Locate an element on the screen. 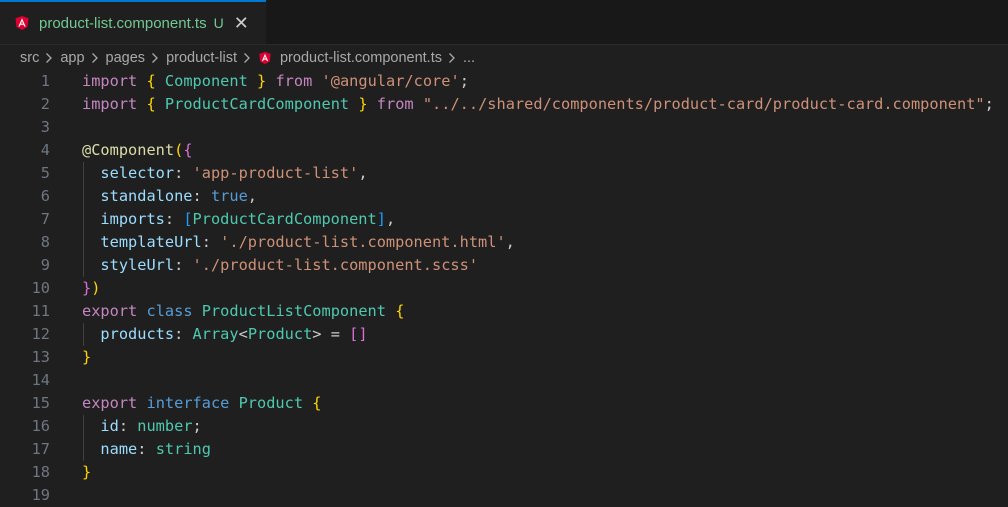 Image resolution: width=1008 pixels, height=507 pixels. code-token: standalone is located at coordinates (146, 196).